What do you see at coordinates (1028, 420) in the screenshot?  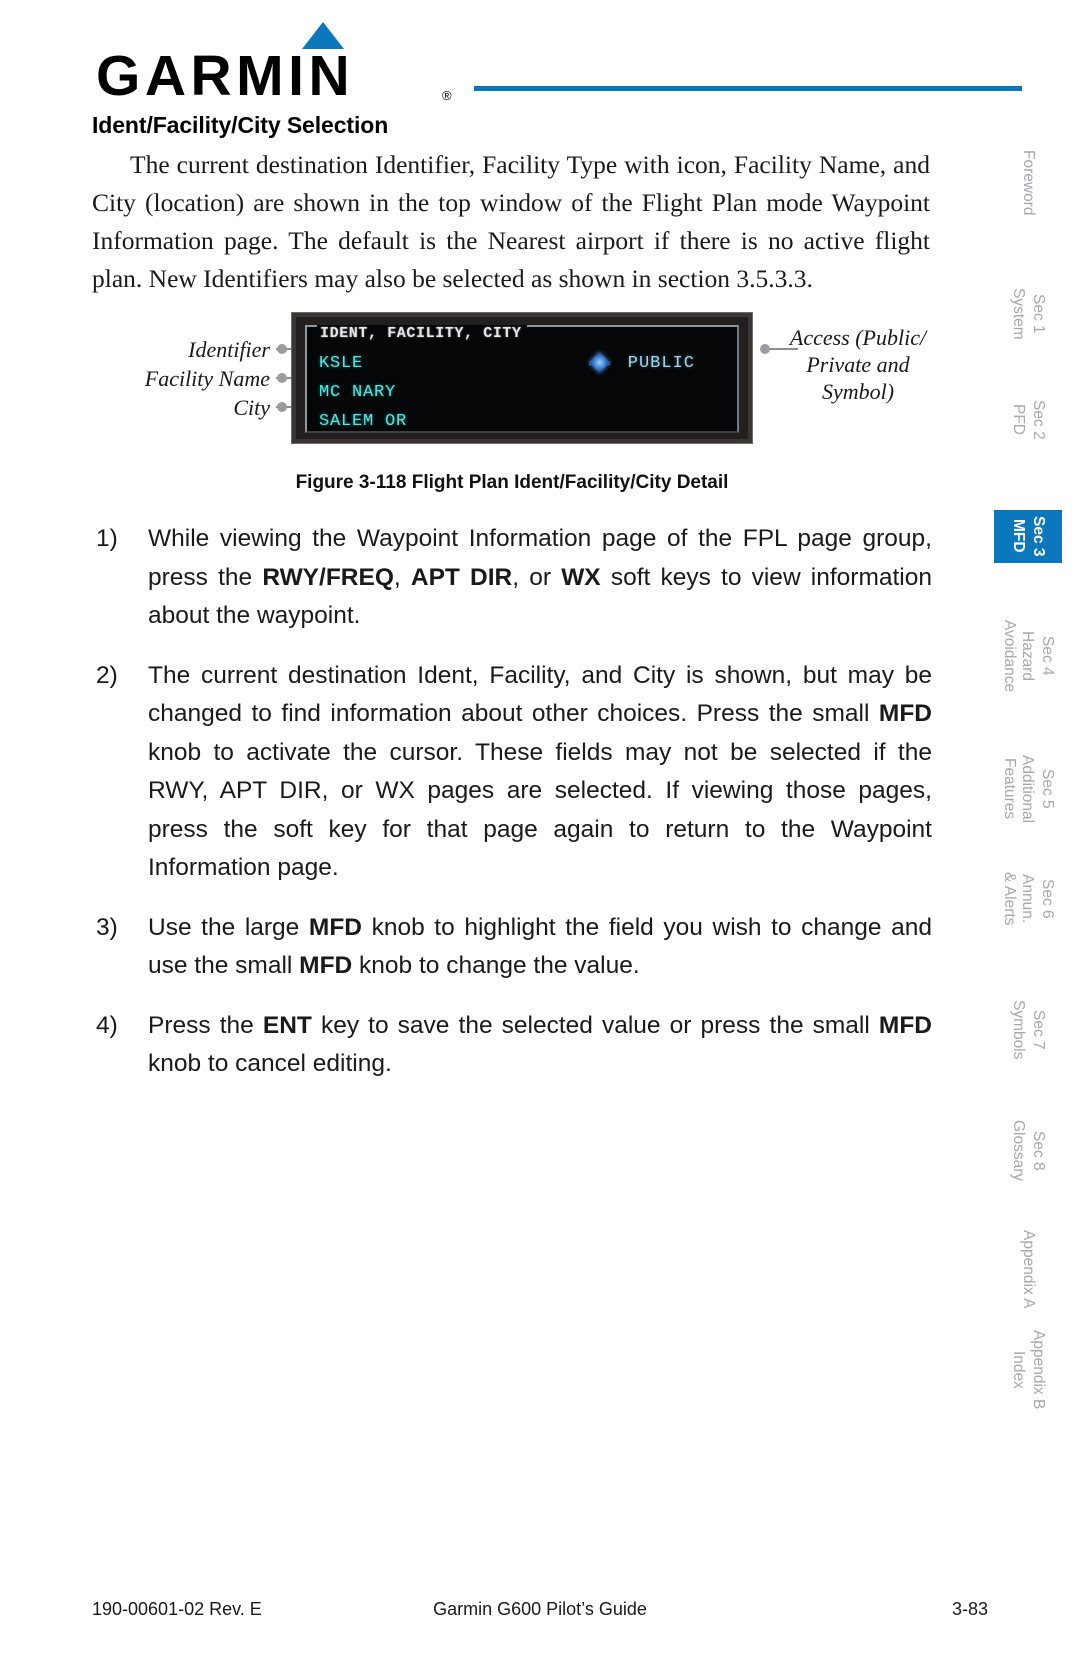 I see `section-tab-sec-2: PFD Sec 2` at bounding box center [1028, 420].